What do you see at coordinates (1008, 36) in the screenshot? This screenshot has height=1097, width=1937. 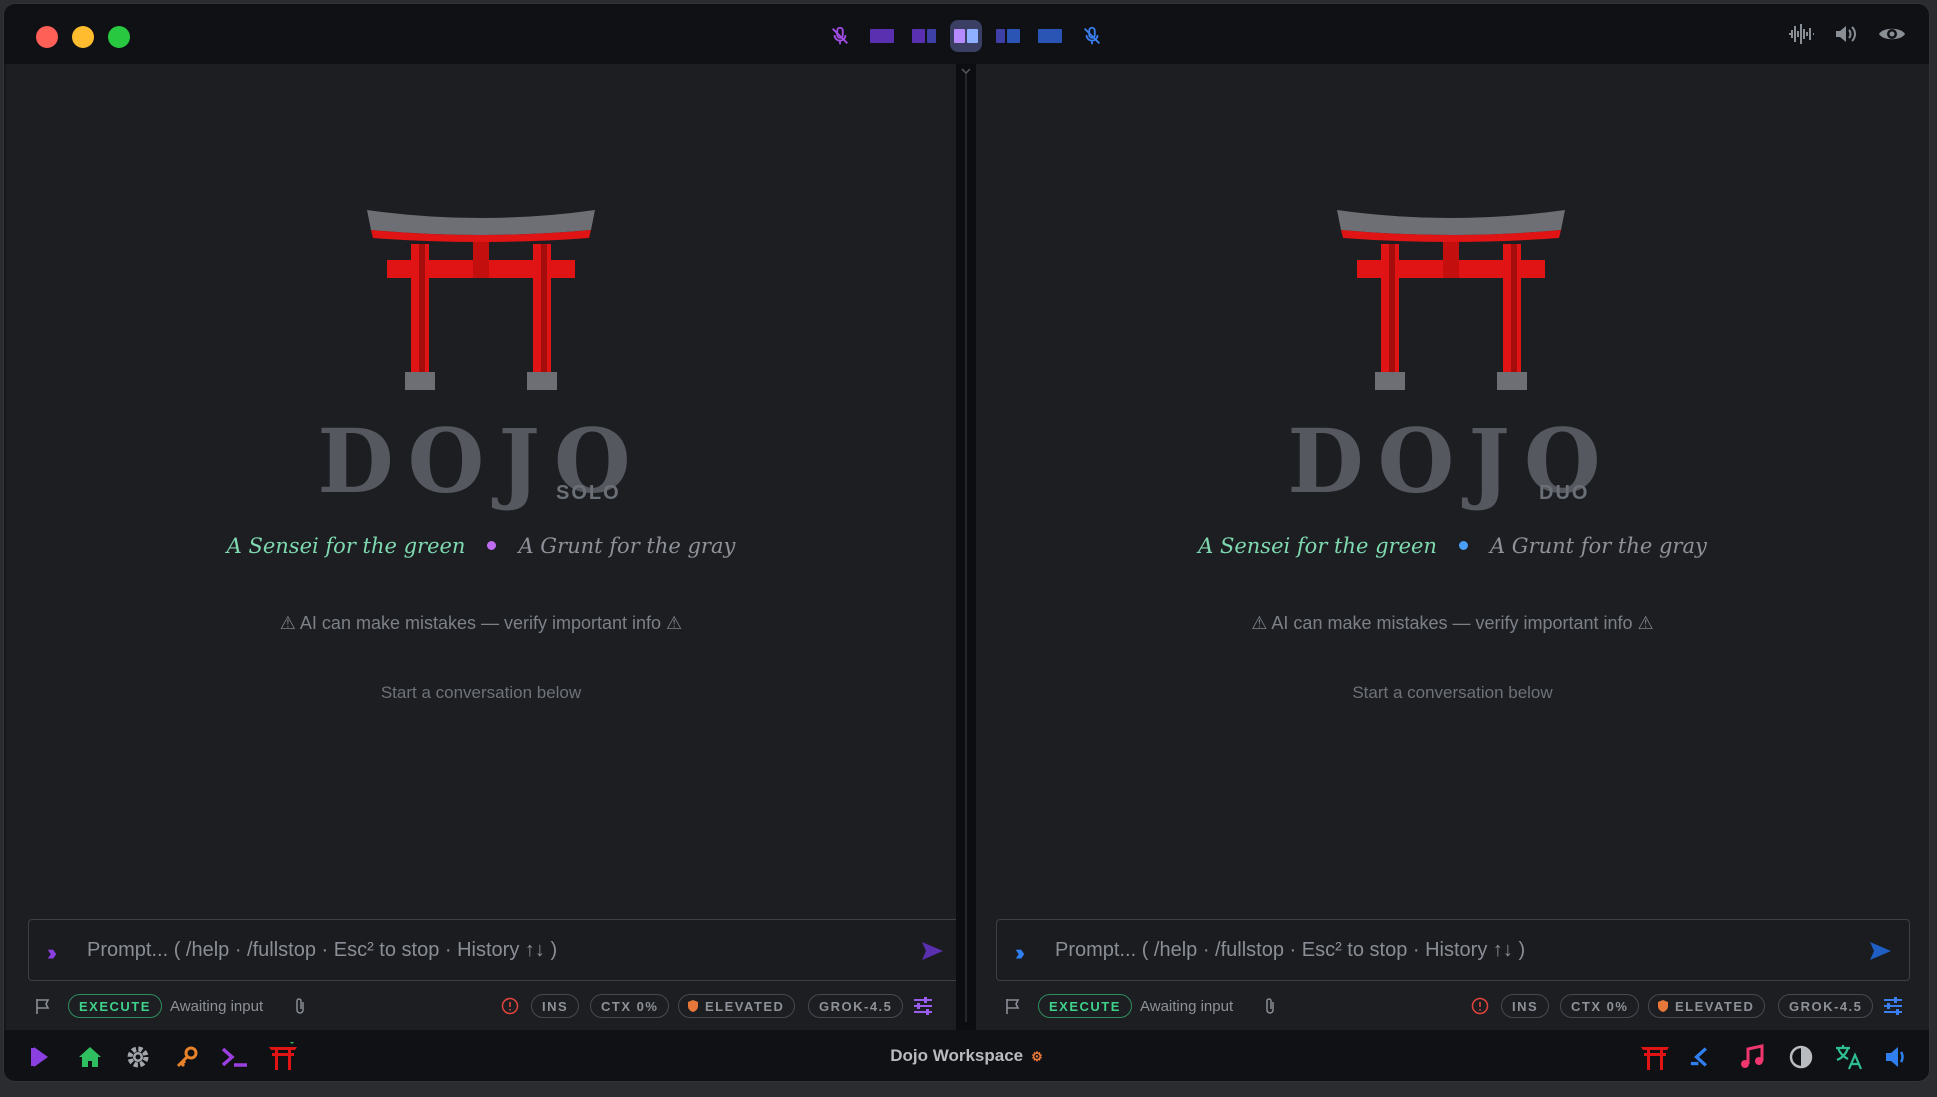 I see `layout-split-right-button` at bounding box center [1008, 36].